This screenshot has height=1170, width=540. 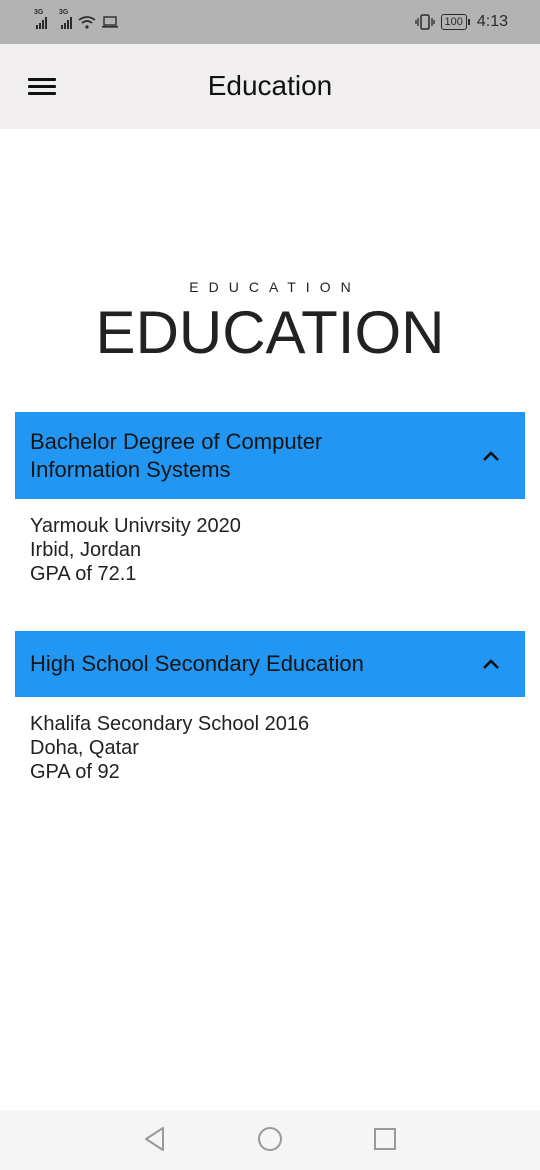 I want to click on panel-line: GPA of 72.1, so click(x=83, y=574).